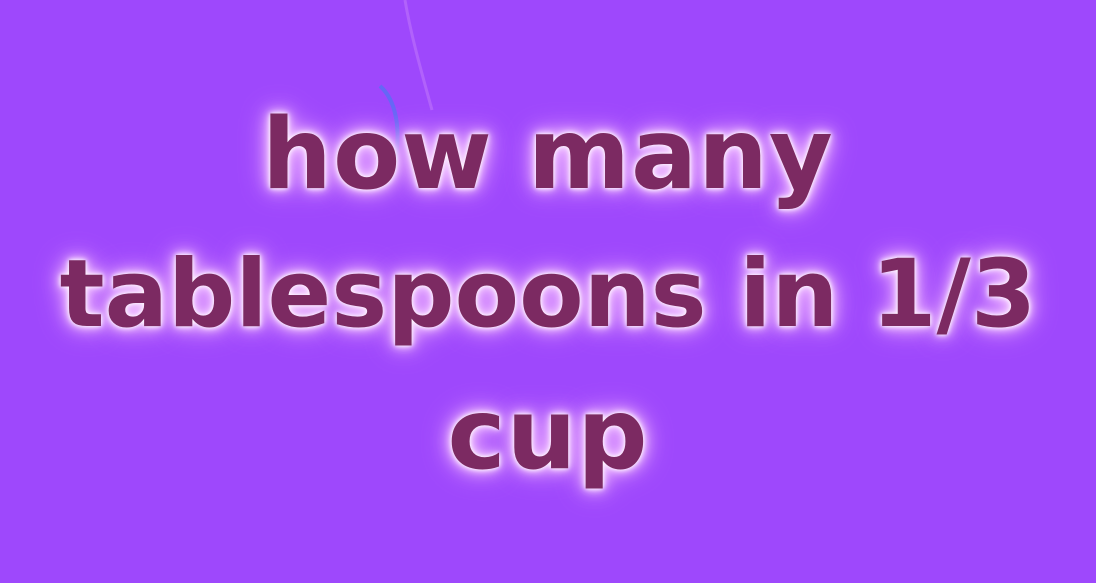 This screenshot has width=1096, height=583. I want to click on headline-line-1: how many, so click(548, 155).